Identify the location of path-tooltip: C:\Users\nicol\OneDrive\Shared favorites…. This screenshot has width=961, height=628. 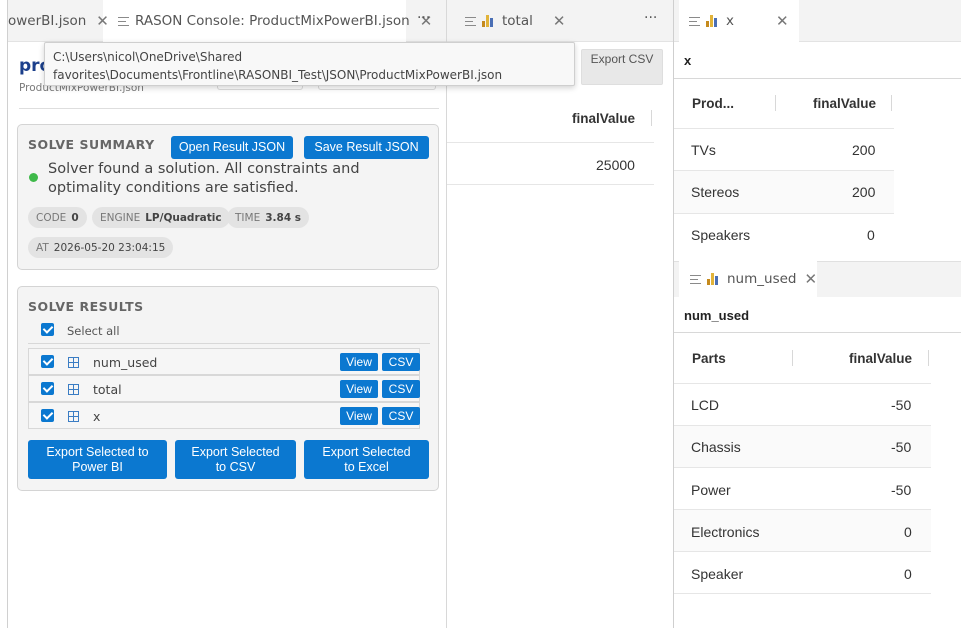
(309, 64).